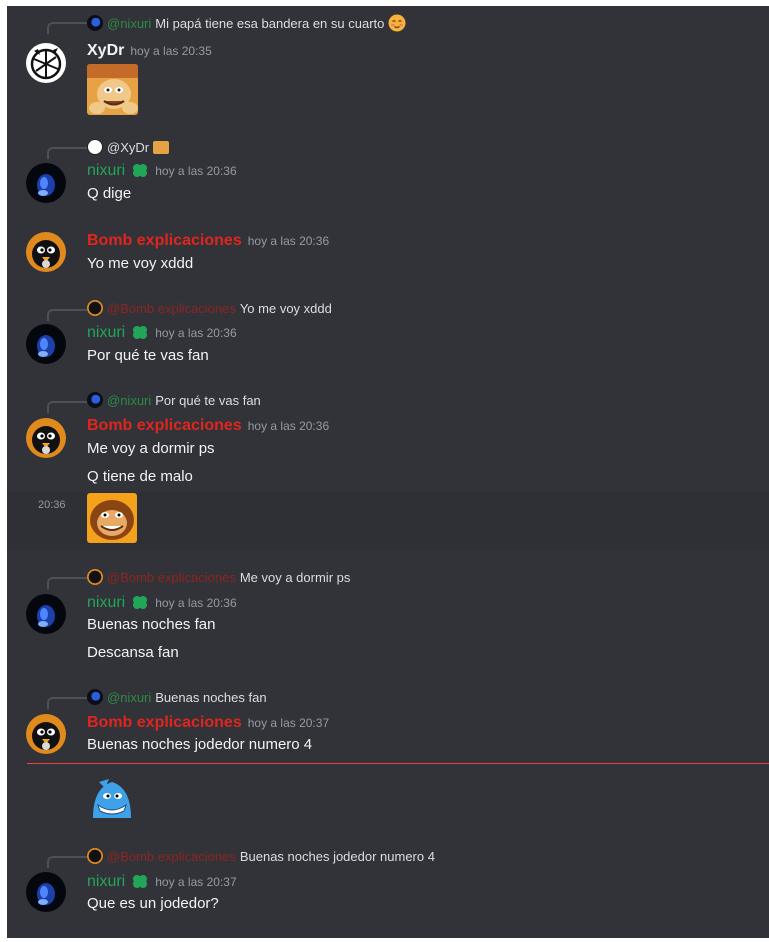 The image size is (769, 942). What do you see at coordinates (46, 63) in the screenshot?
I see `avatar-xydr` at bounding box center [46, 63].